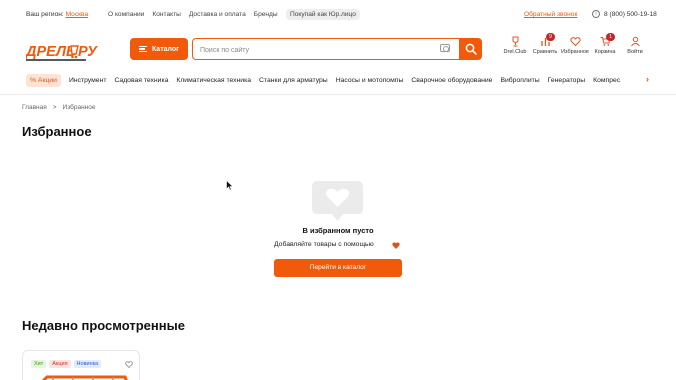 This screenshot has width=676, height=380. Describe the element at coordinates (165, 49) in the screenshot. I see `catalog-button-label: Каталог` at that location.